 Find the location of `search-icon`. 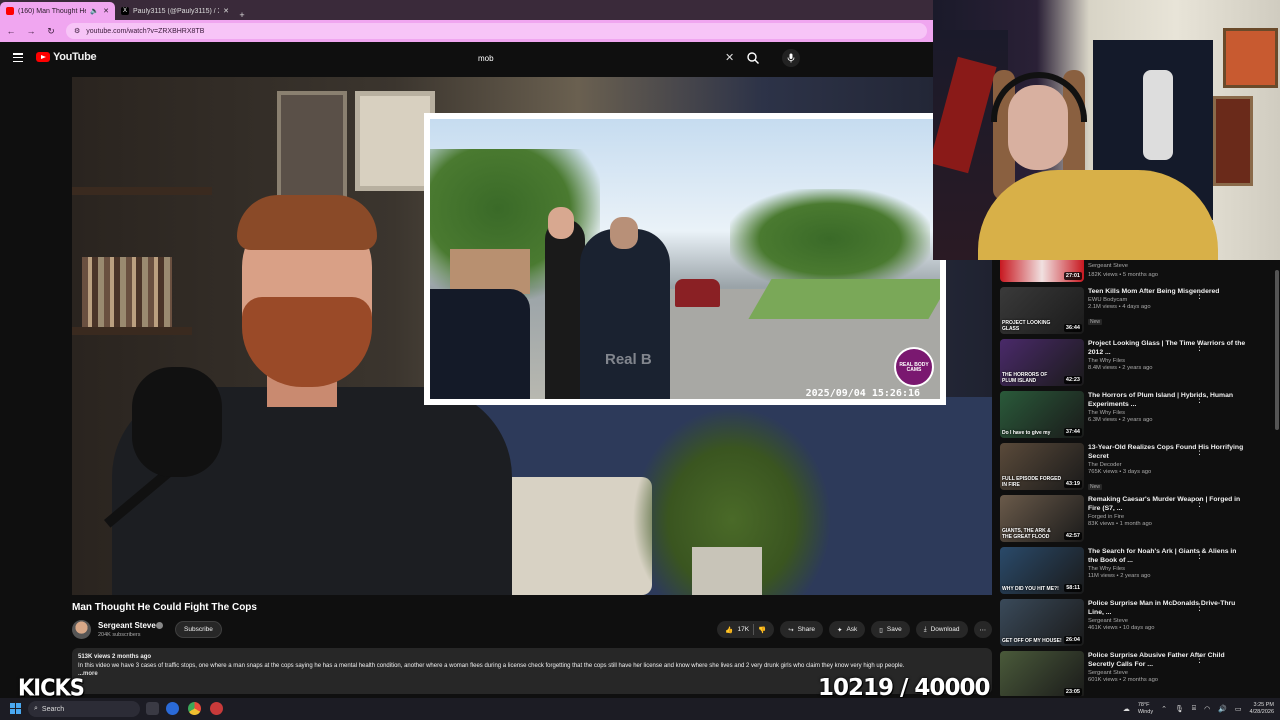

search-icon is located at coordinates (753, 58).